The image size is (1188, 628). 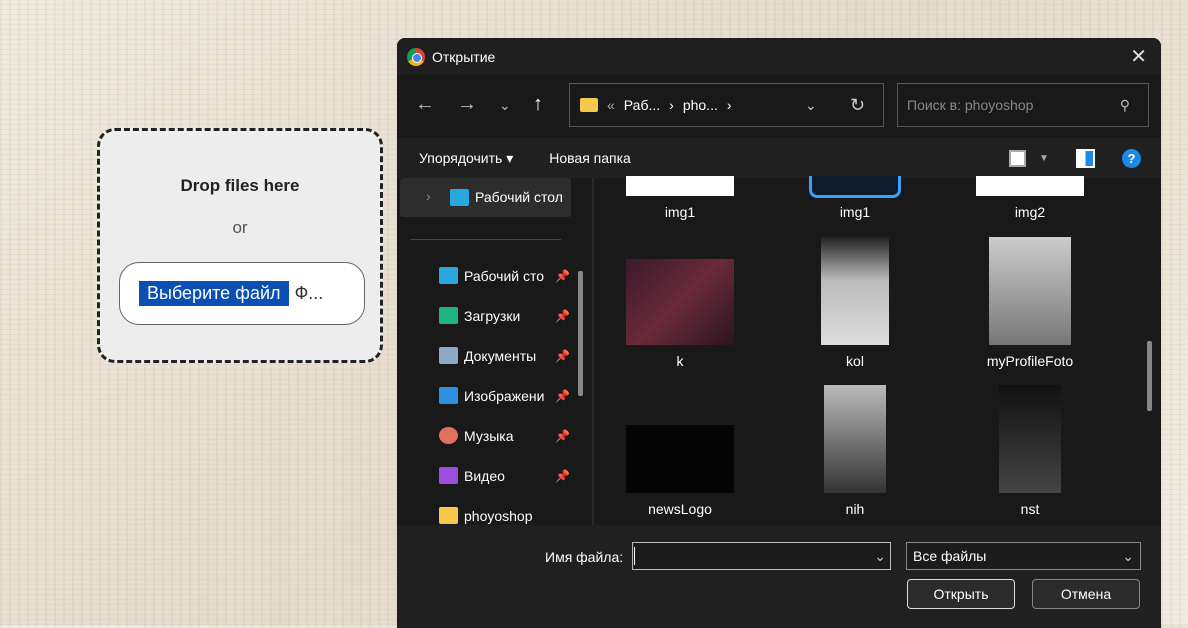 What do you see at coordinates (634, 556) in the screenshot?
I see `text-cursor` at bounding box center [634, 556].